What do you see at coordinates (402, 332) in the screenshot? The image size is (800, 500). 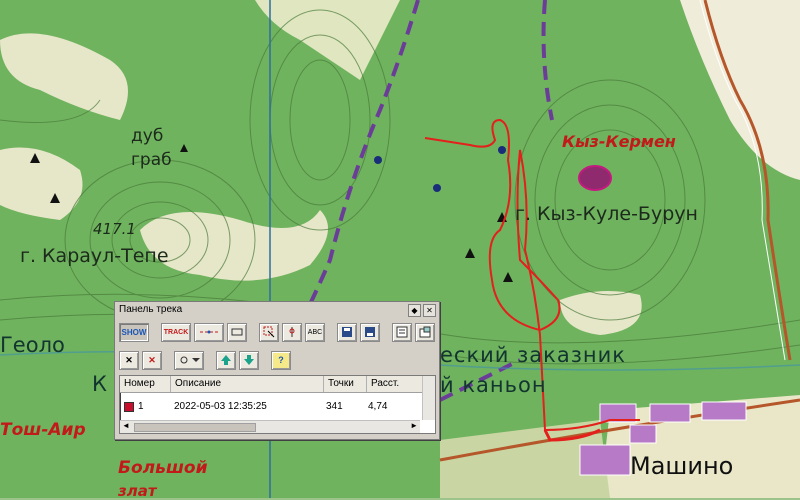 I see `list-icon` at bounding box center [402, 332].